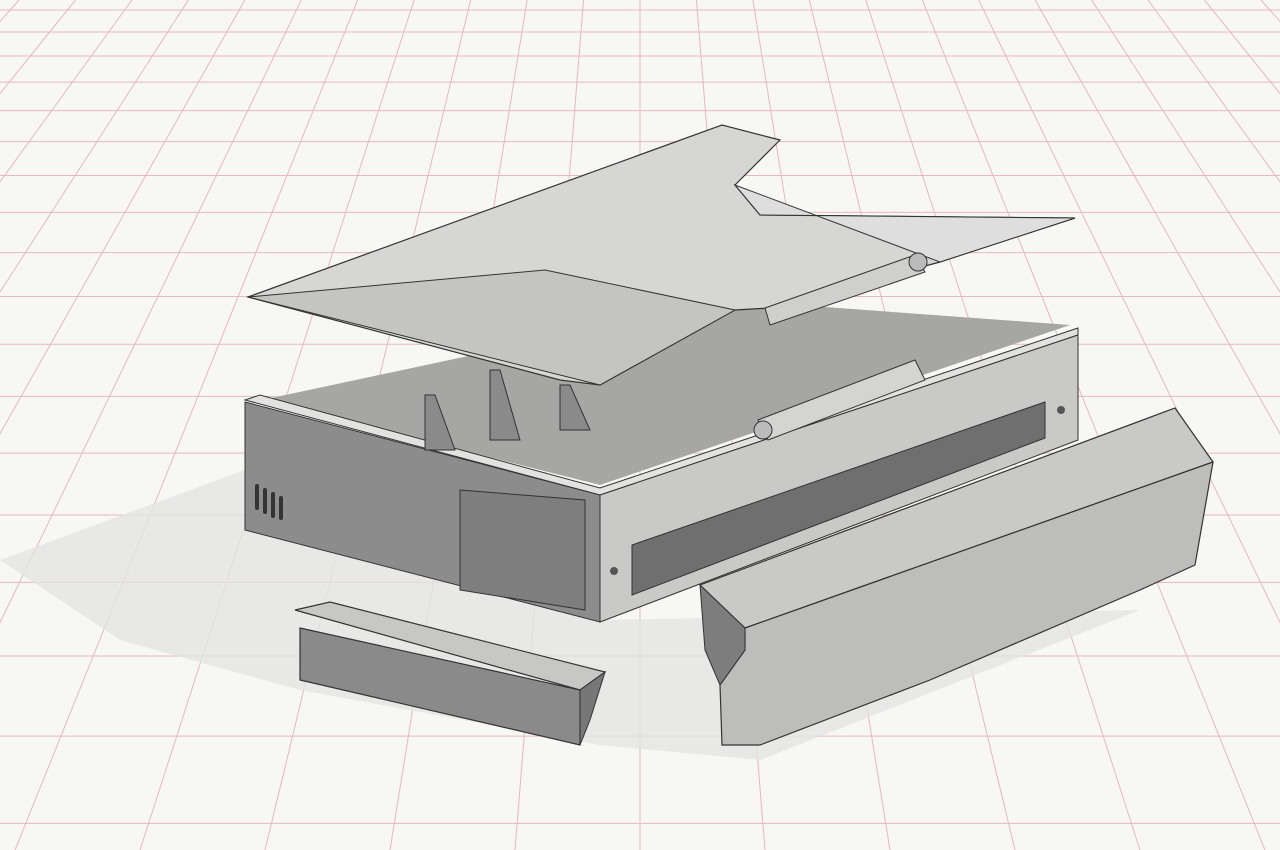  Describe the element at coordinates (918, 262) in the screenshot. I see `hinge-knuckle` at that location.